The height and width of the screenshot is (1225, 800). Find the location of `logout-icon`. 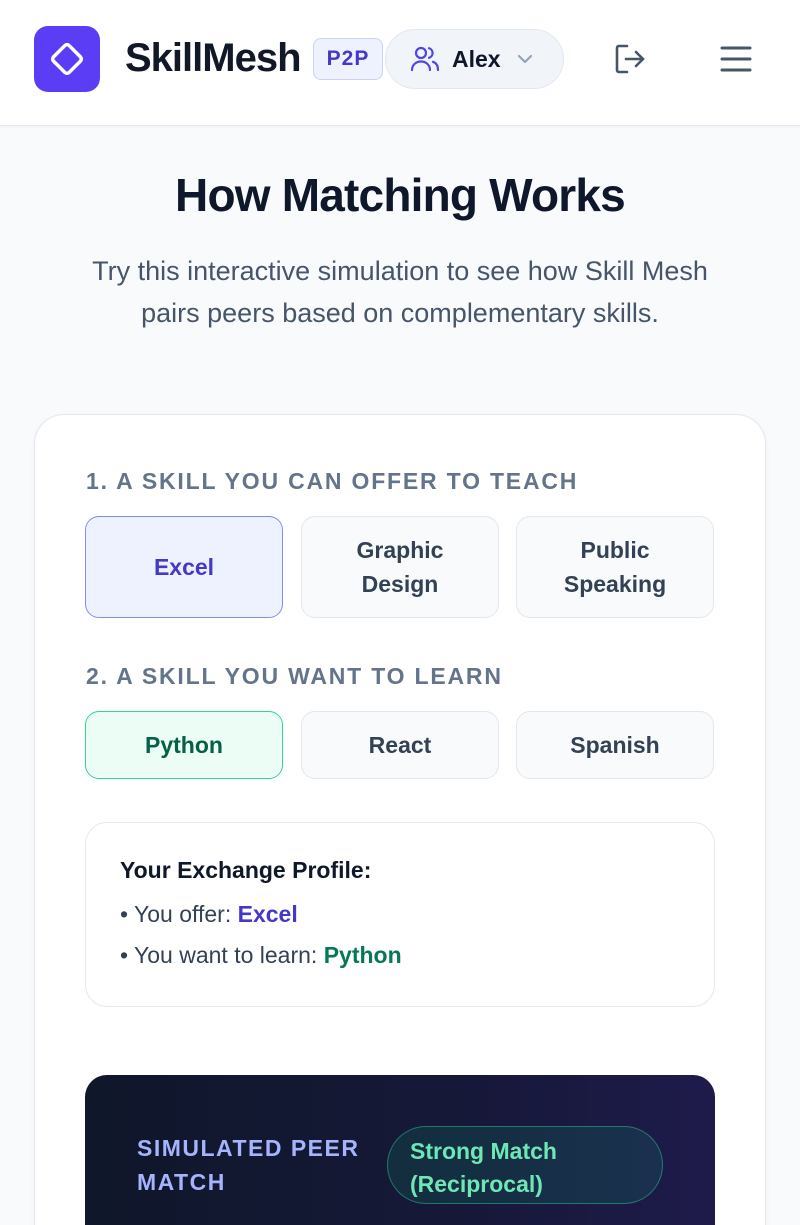

logout-icon is located at coordinates (630, 59).